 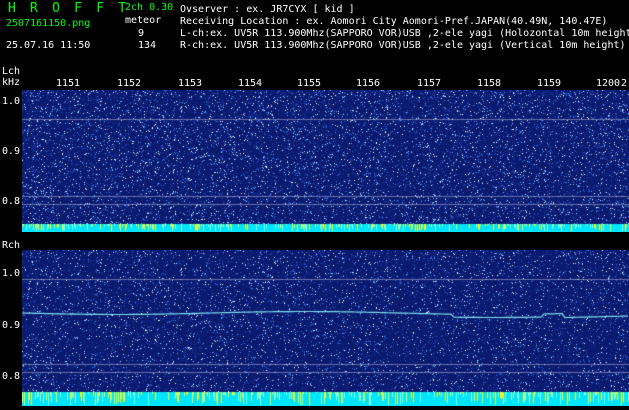 I want to click on rch-tick-0-9: 0.9, so click(x=11, y=325).